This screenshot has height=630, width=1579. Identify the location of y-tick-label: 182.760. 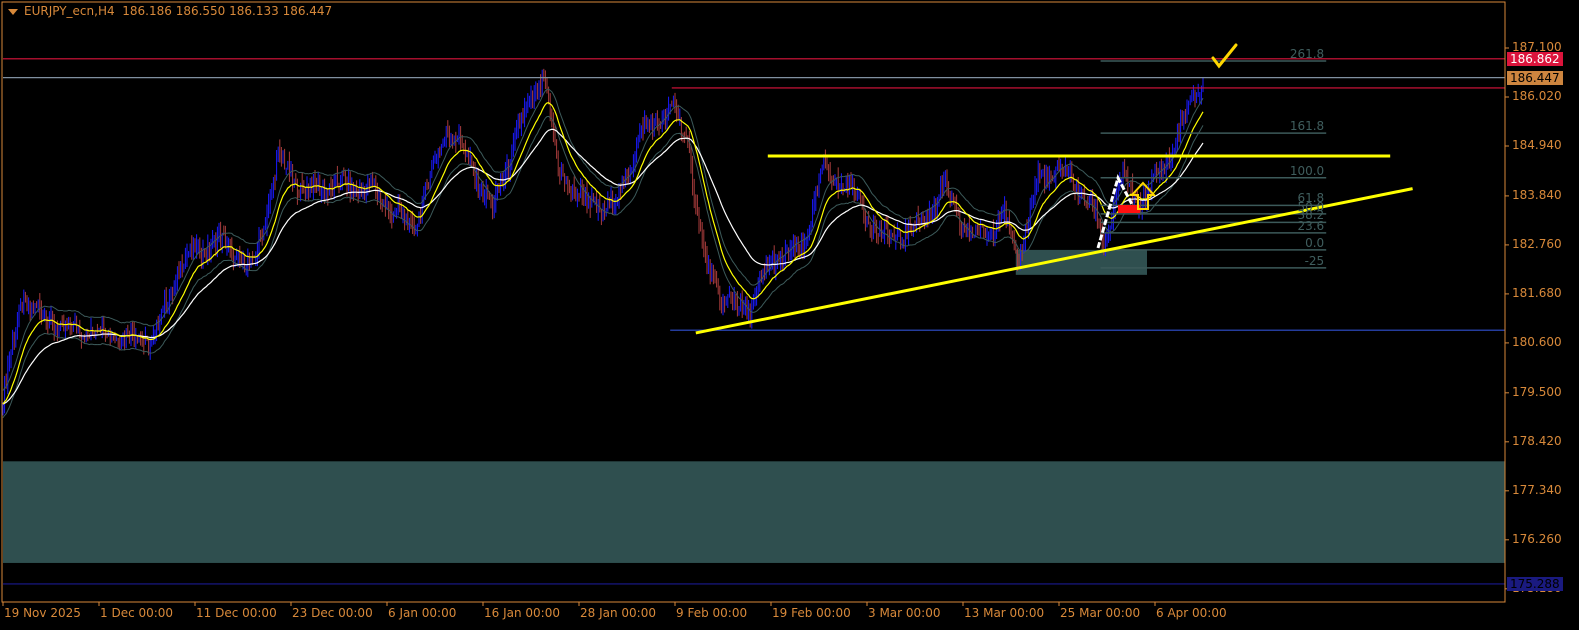
(1537, 243).